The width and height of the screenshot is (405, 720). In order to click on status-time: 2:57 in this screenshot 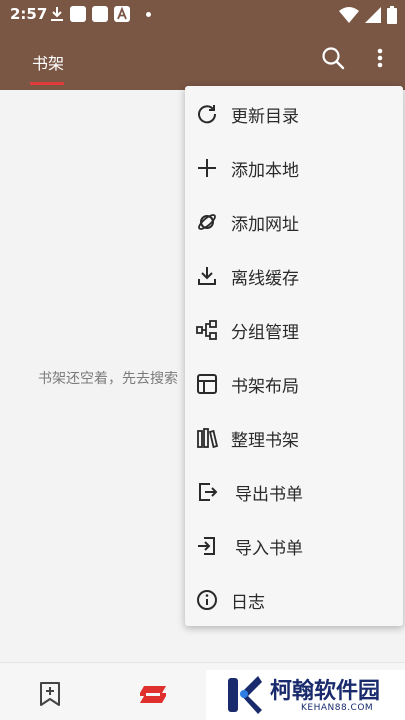, I will do `click(29, 14)`.